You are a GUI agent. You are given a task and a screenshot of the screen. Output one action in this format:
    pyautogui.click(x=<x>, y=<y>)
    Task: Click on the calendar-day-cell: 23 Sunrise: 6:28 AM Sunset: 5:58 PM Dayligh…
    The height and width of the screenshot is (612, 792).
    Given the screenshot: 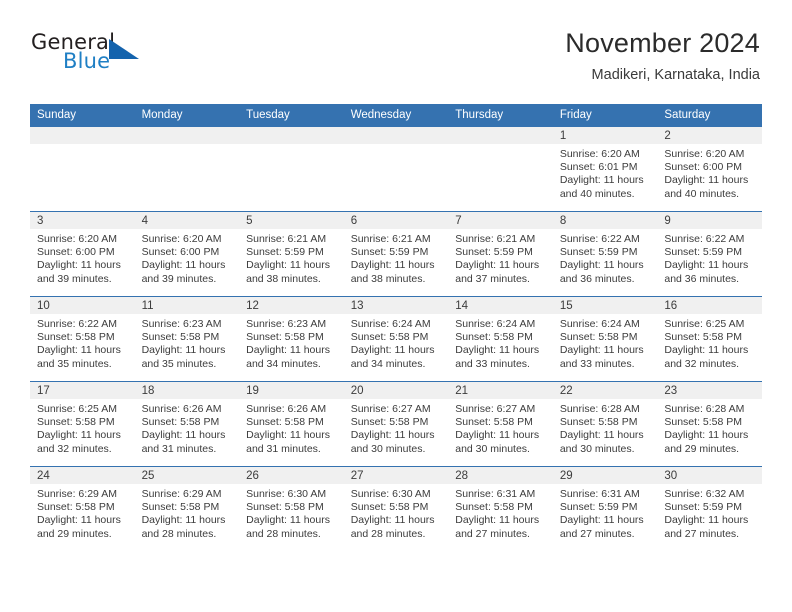 What is the action you would take?
    pyautogui.click(x=709, y=424)
    